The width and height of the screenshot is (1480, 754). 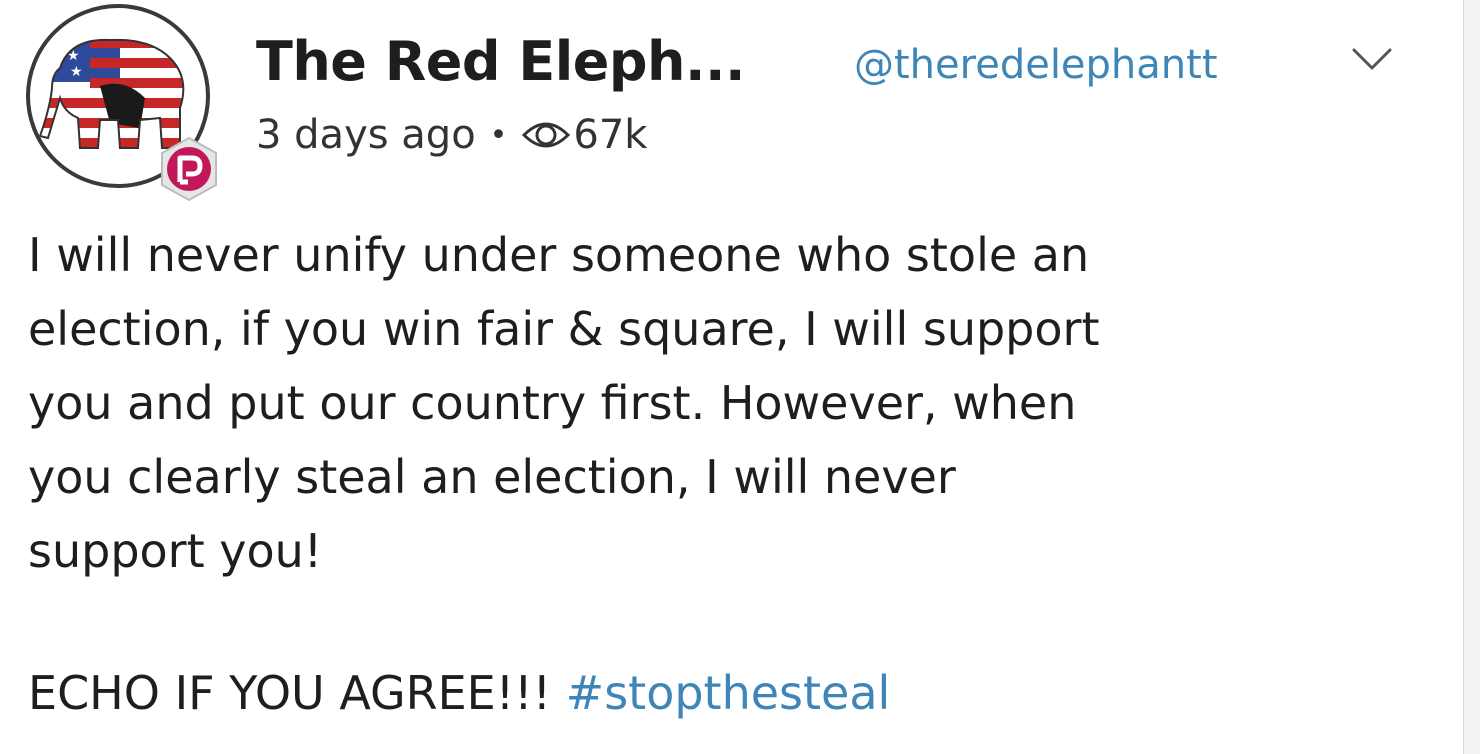 I want to click on hashtag-link: #stopthesteal, so click(x=728, y=693).